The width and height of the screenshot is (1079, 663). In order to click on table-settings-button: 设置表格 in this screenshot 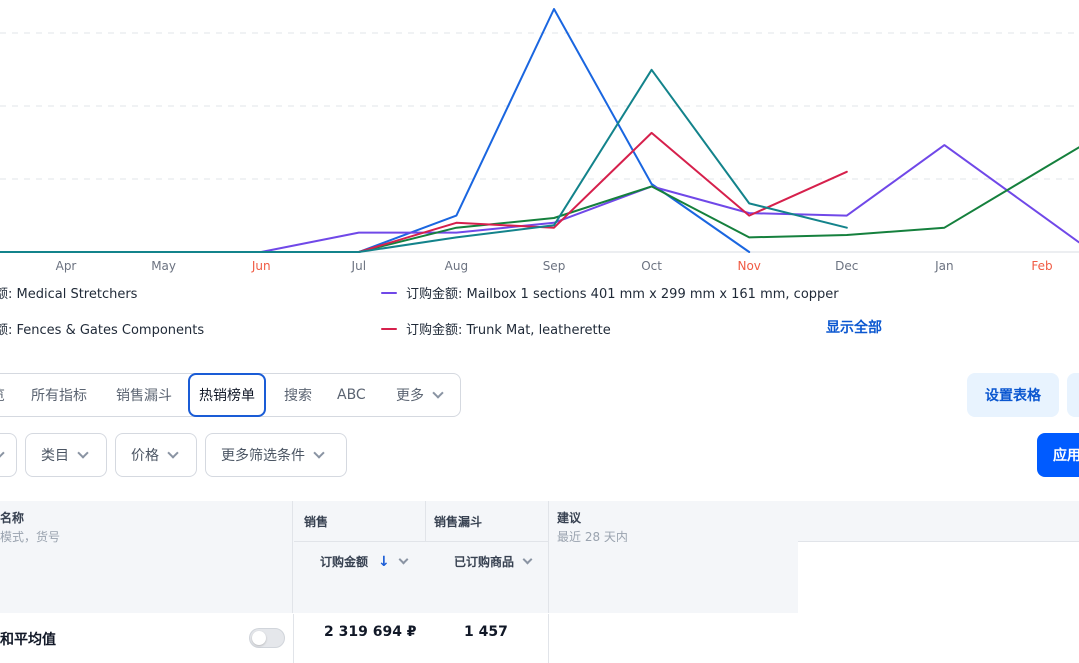, I will do `click(1013, 395)`.